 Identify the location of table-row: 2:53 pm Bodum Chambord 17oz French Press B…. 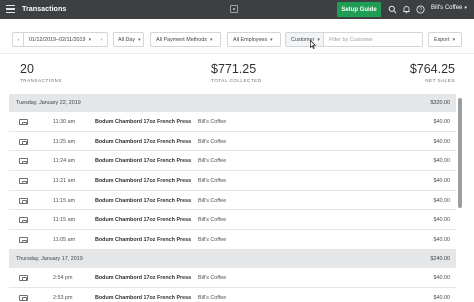
(232, 294).